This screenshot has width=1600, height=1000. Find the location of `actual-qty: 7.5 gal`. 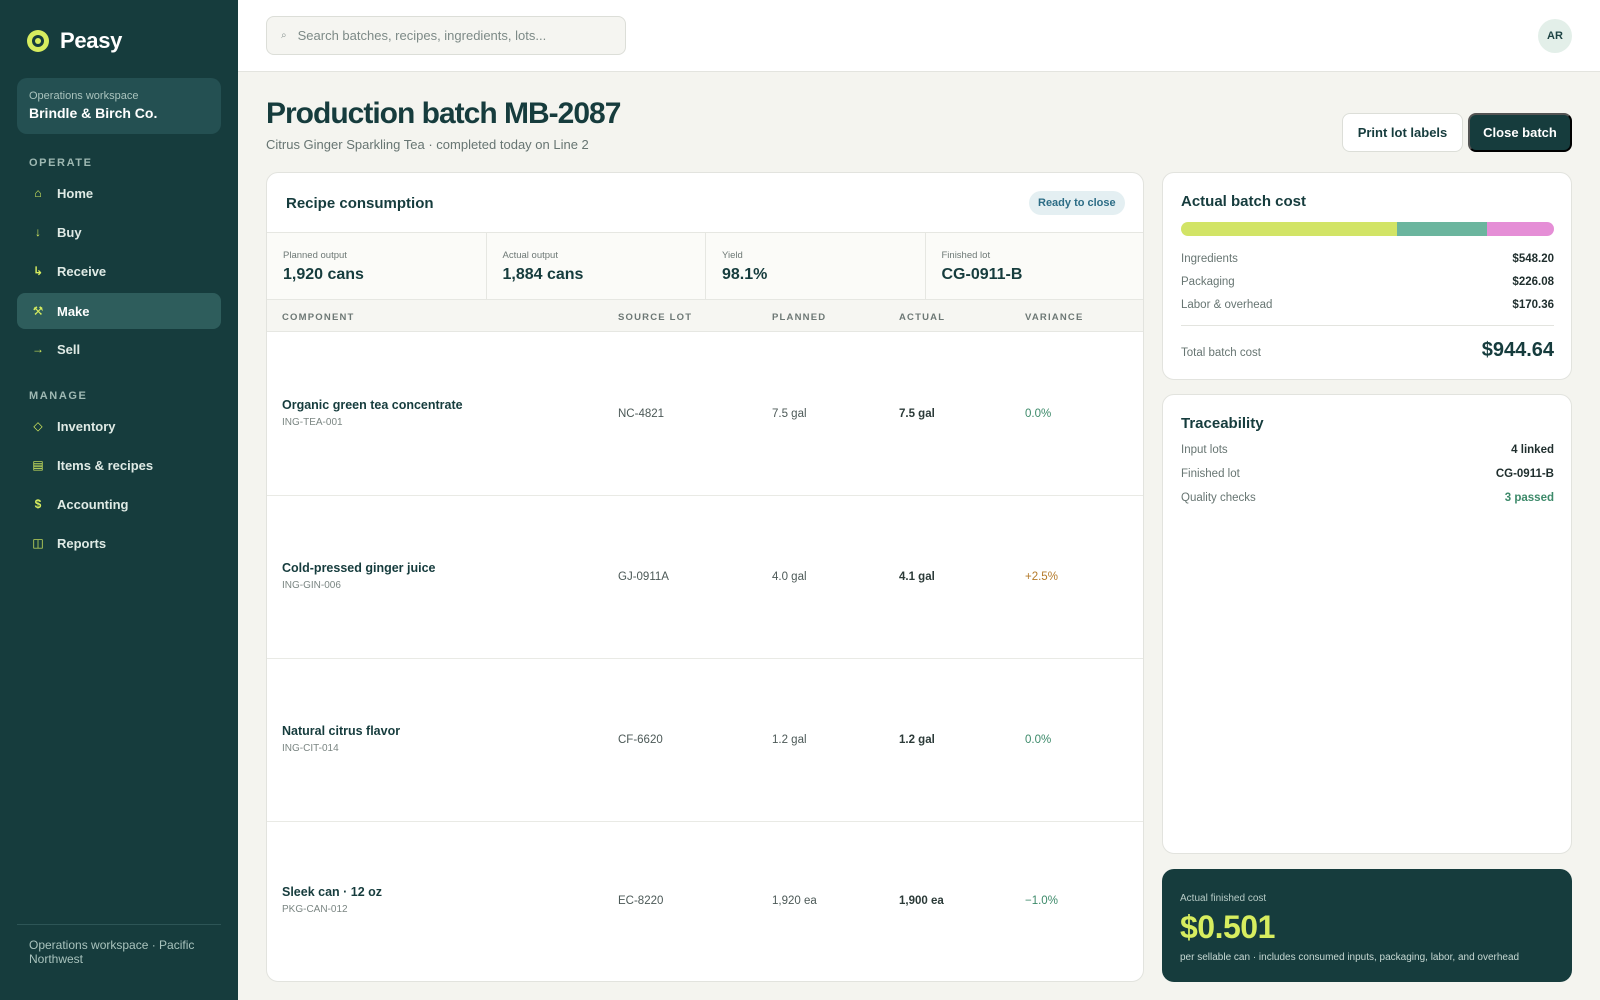

actual-qty: 7.5 gal is located at coordinates (917, 414).